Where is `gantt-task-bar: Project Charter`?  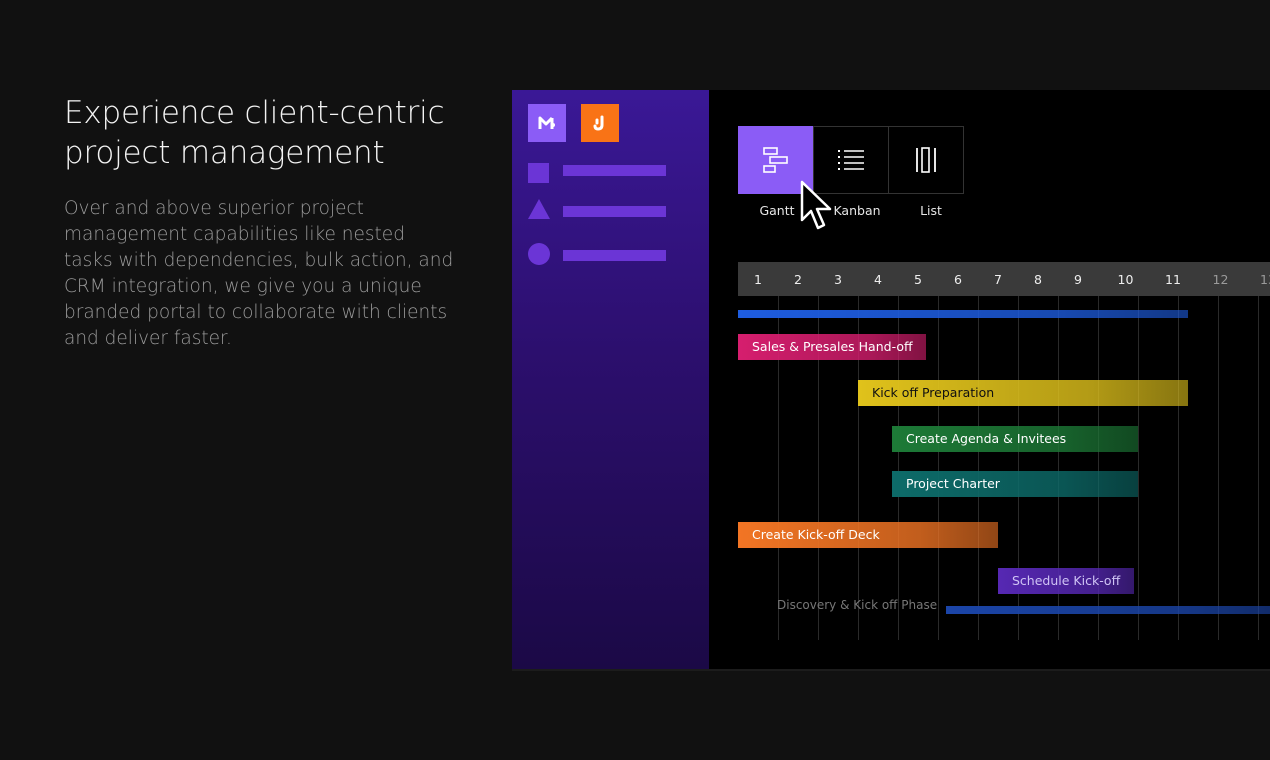
gantt-task-bar: Project Charter is located at coordinates (1015, 484).